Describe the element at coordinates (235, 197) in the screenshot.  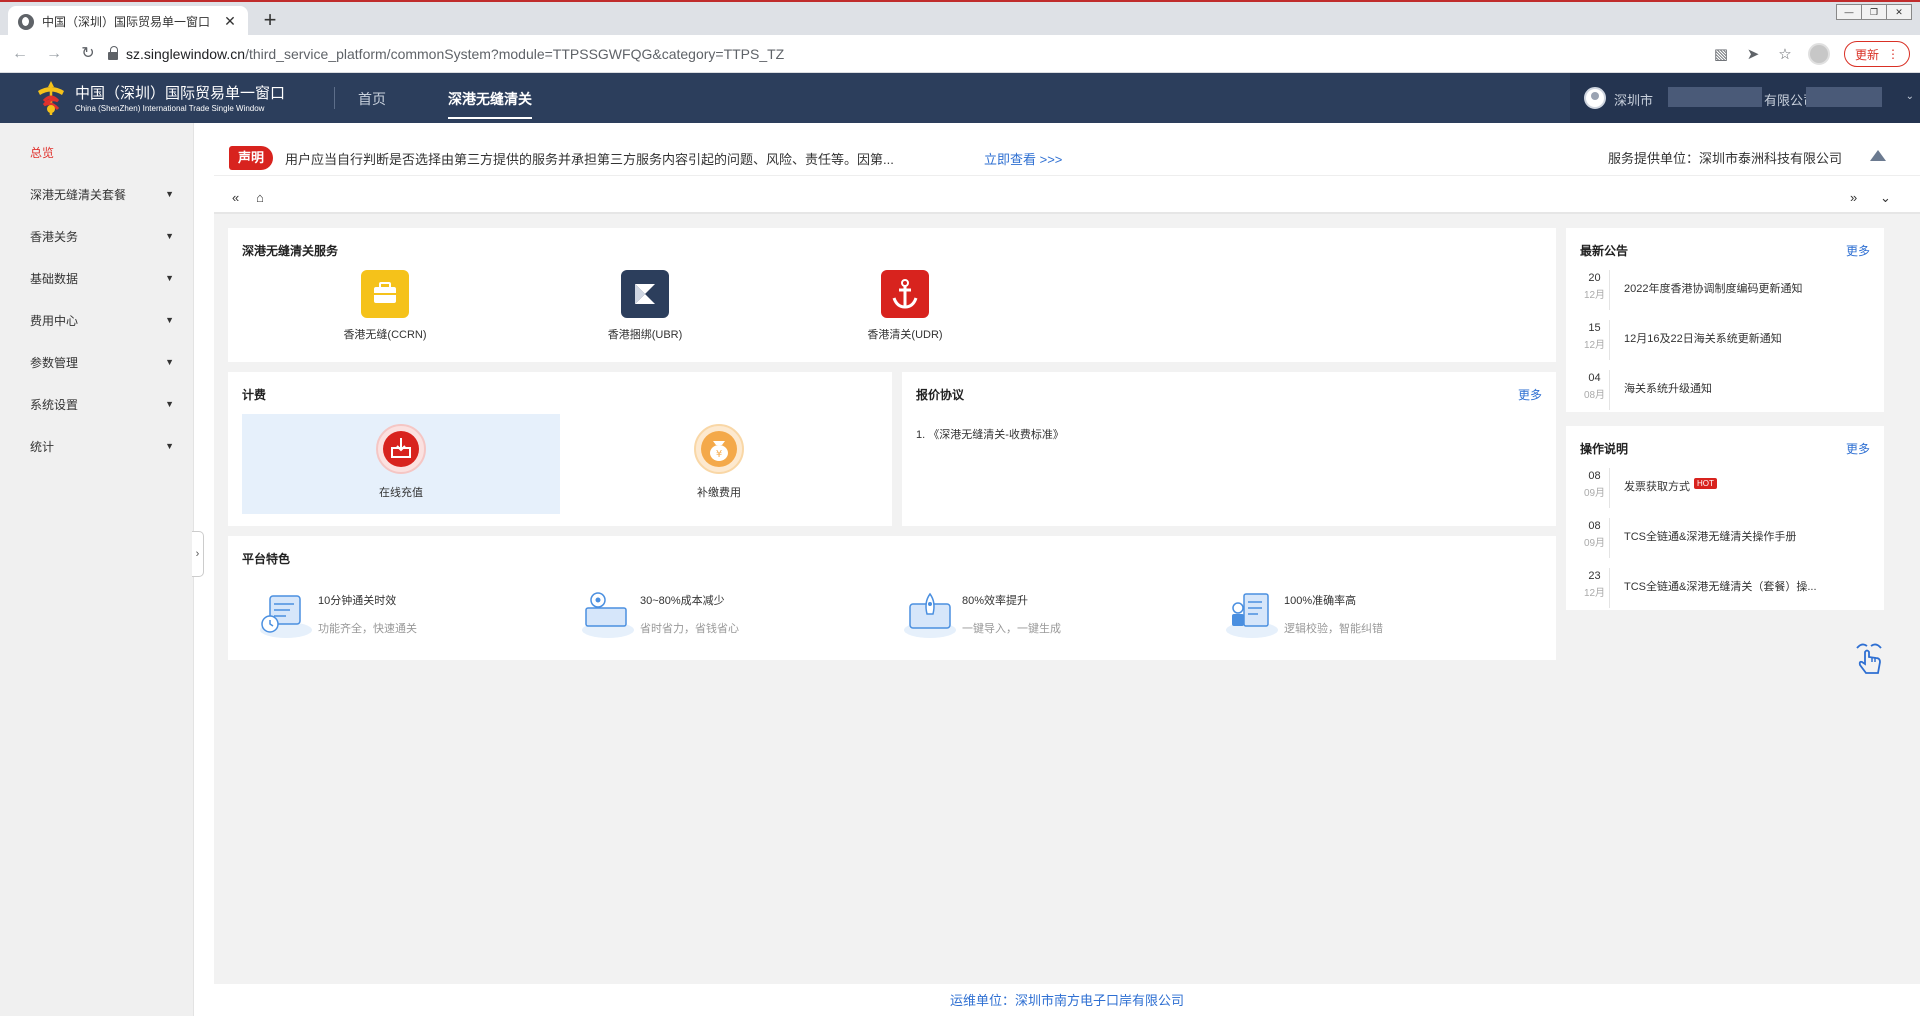
I see `scroll-left-icon: «` at that location.